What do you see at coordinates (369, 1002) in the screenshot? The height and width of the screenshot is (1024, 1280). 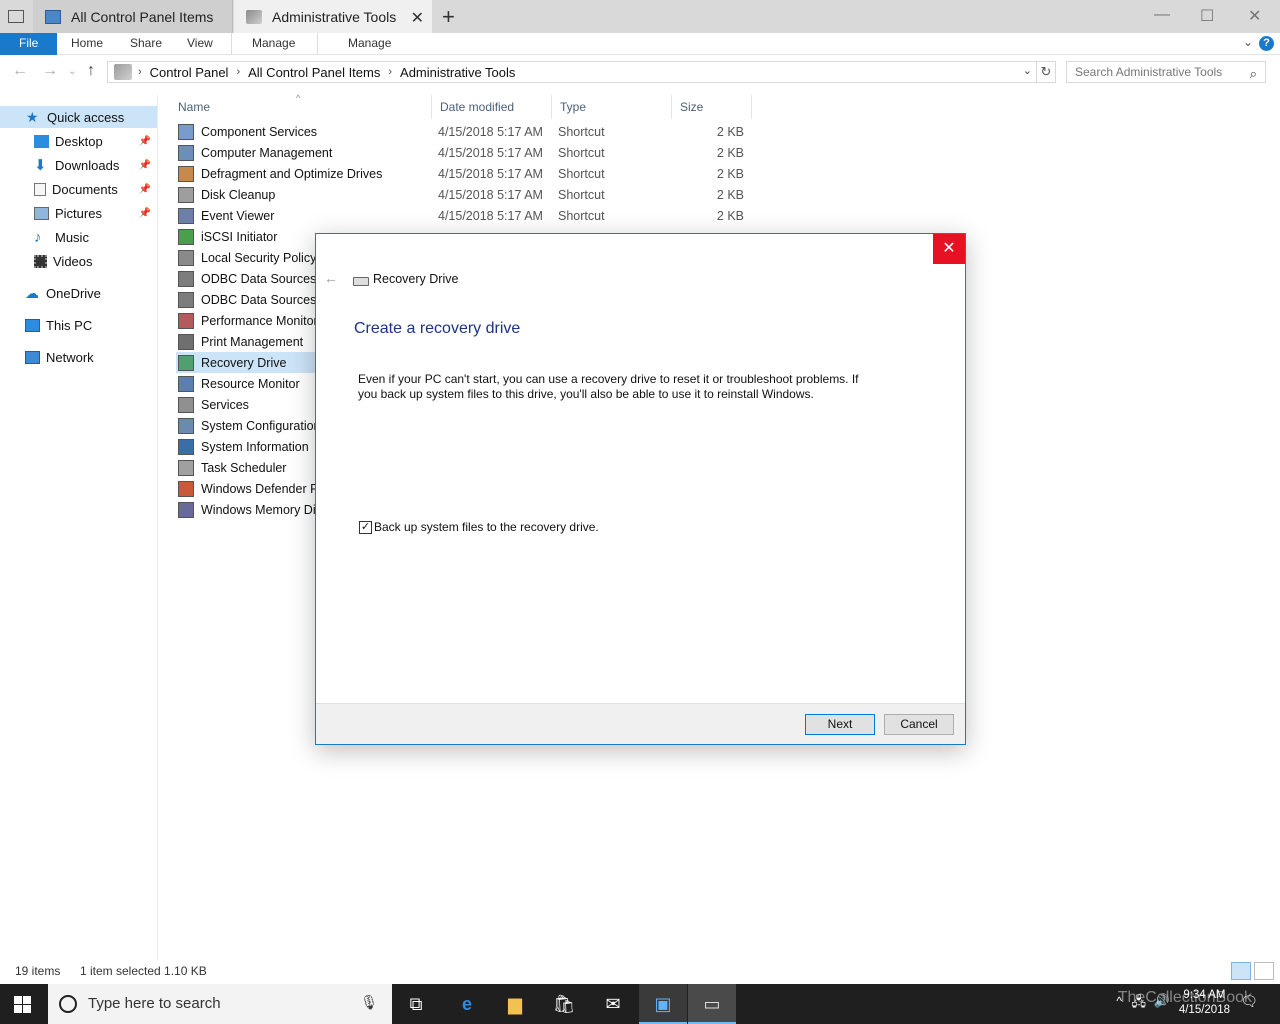 I see `microphone-icon: 🎙` at bounding box center [369, 1002].